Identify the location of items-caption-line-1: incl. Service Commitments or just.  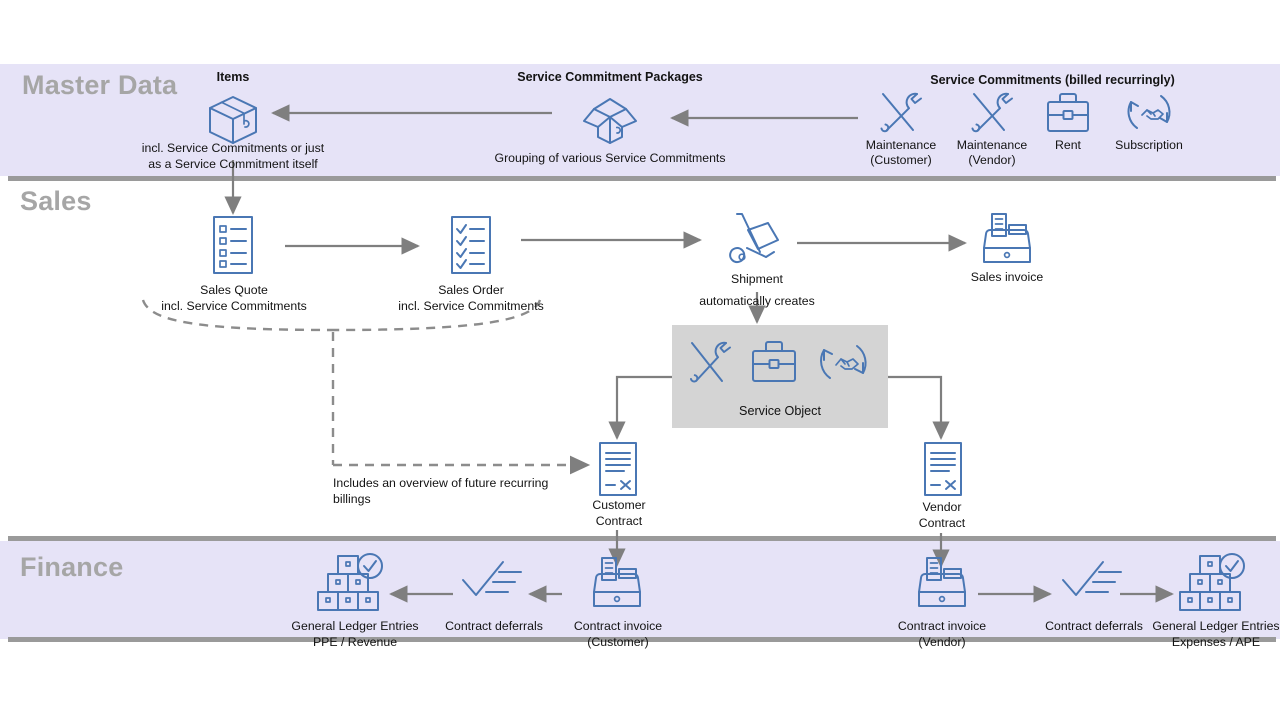
(233, 148).